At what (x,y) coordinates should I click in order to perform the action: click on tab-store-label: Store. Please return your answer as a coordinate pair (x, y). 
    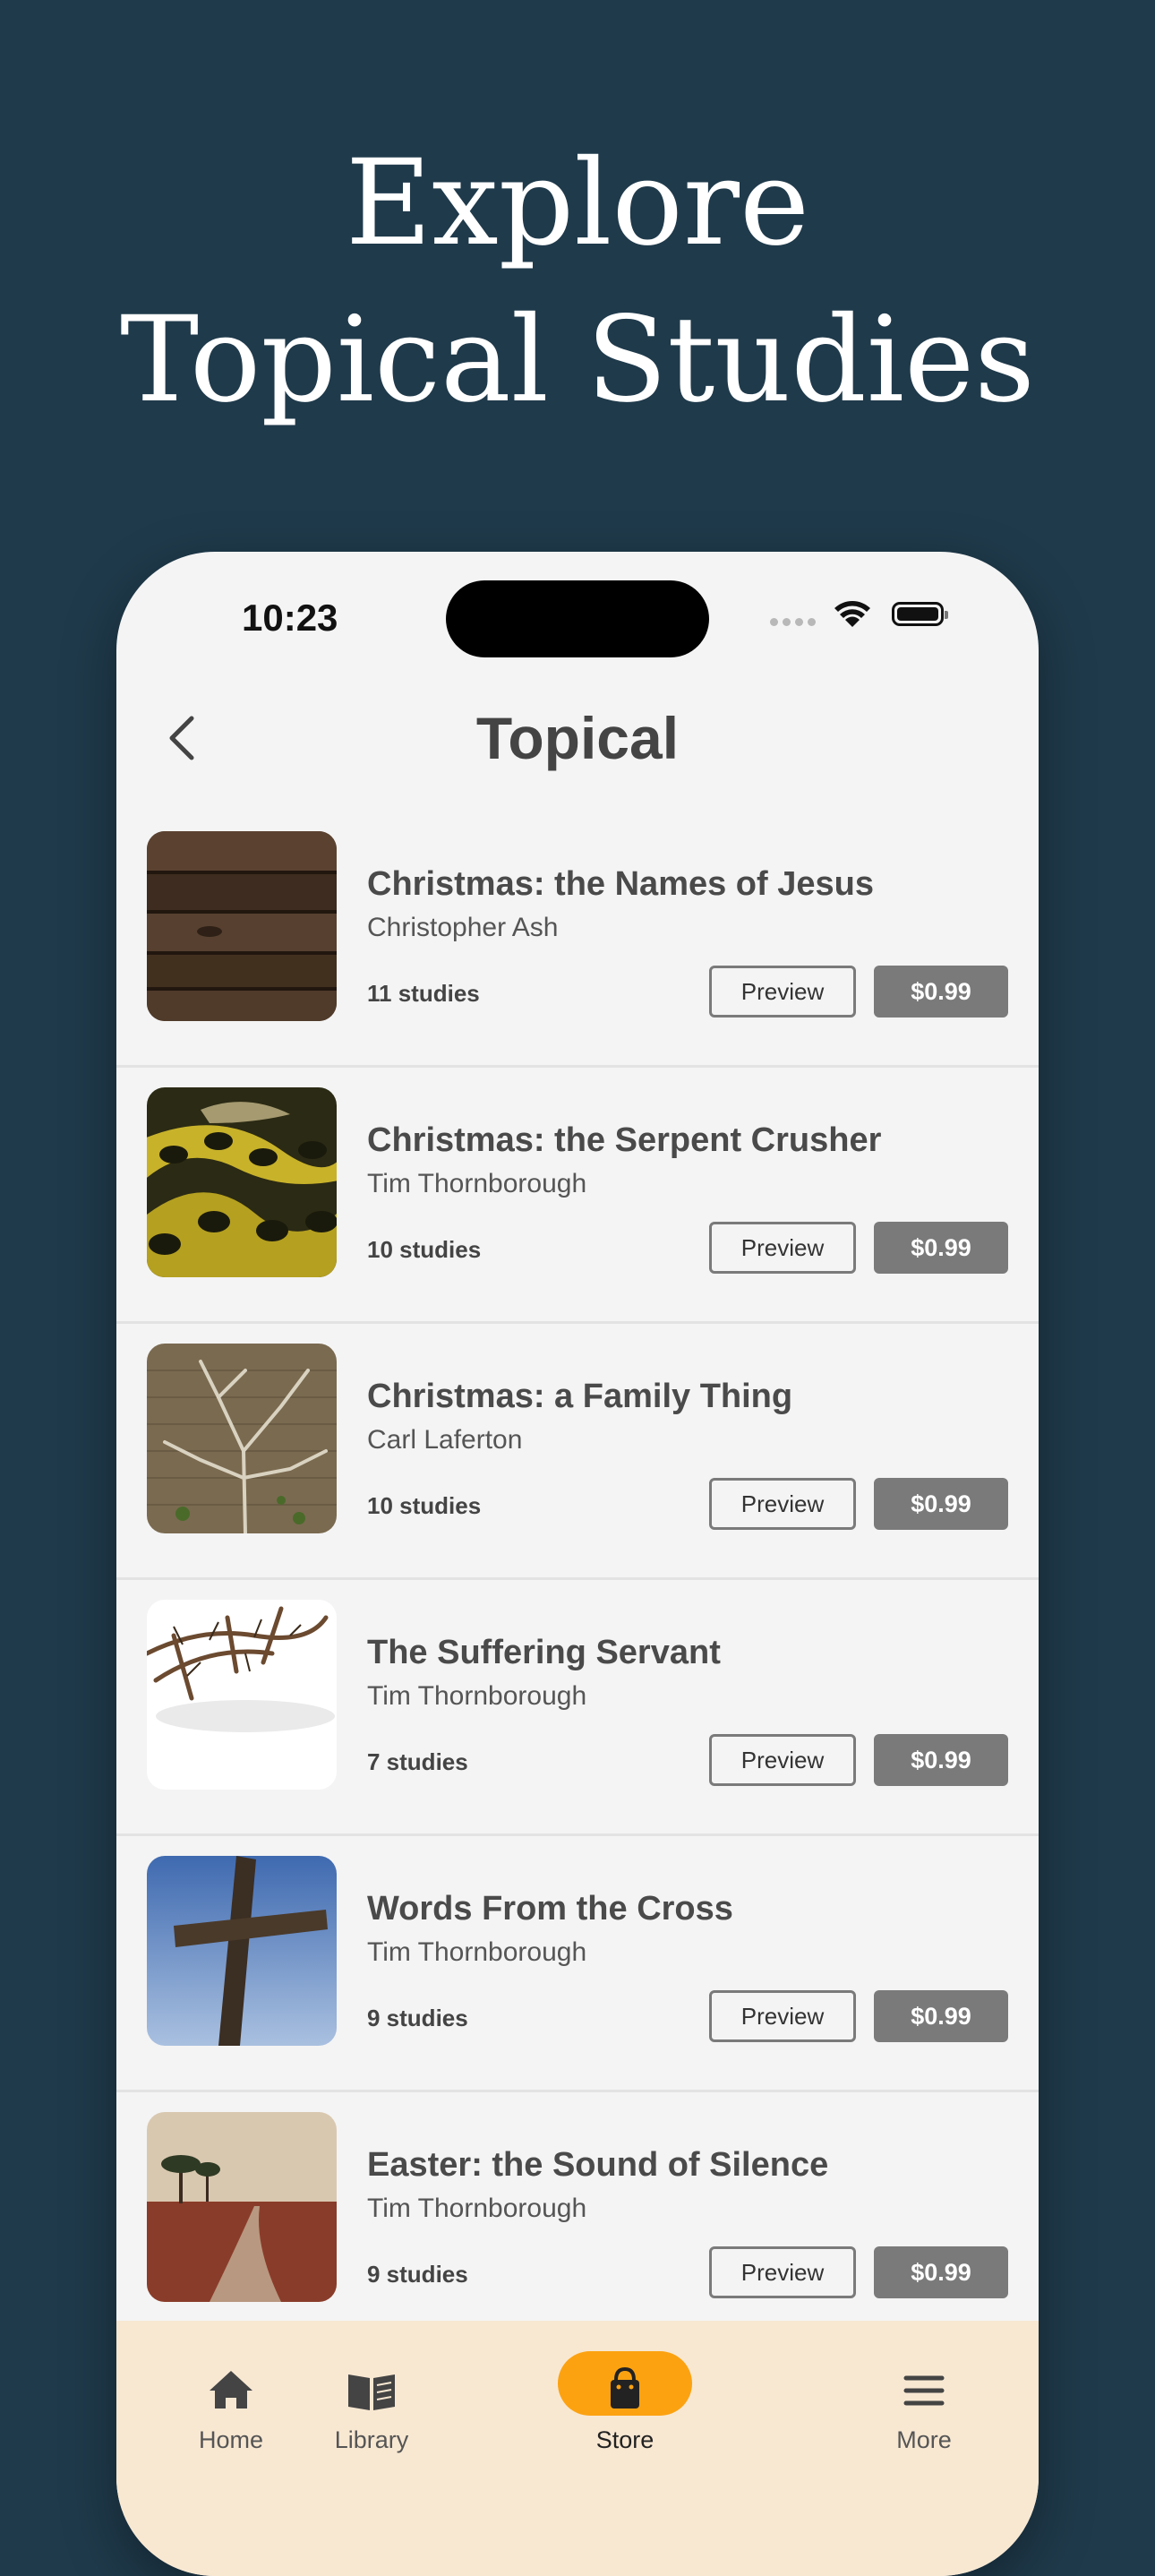
    Looking at the image, I should click on (624, 2439).